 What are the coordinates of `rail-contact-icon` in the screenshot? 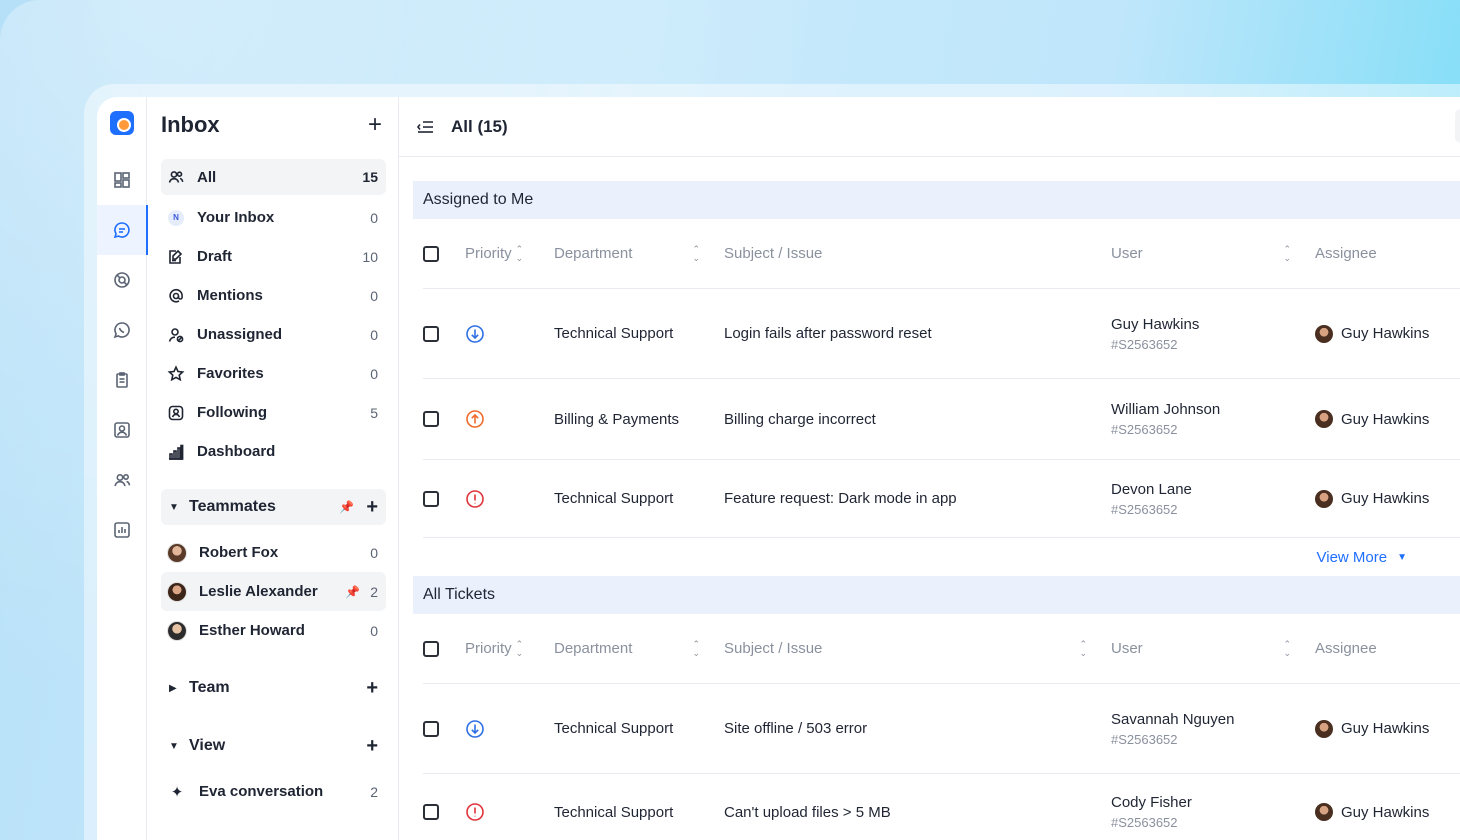 It's located at (122, 430).